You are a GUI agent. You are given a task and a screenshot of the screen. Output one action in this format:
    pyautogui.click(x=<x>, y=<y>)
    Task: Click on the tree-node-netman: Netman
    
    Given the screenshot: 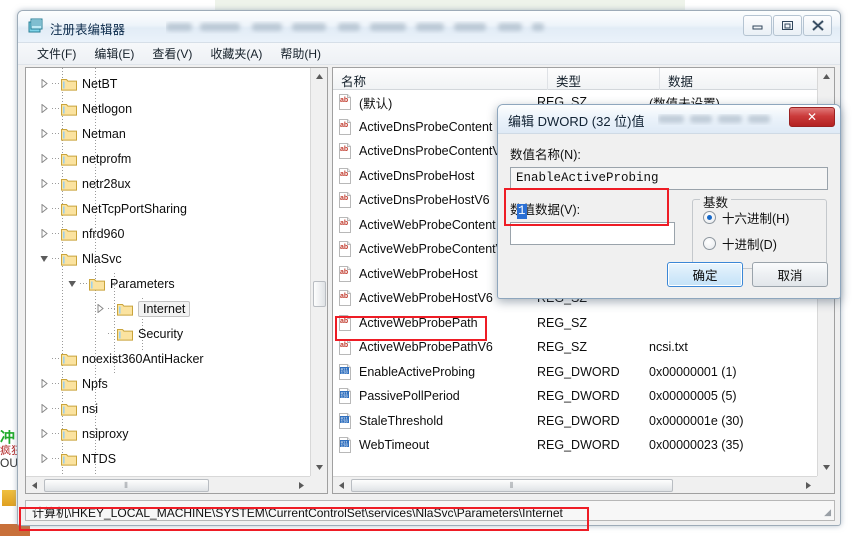 What is the action you would take?
    pyautogui.click(x=168, y=133)
    